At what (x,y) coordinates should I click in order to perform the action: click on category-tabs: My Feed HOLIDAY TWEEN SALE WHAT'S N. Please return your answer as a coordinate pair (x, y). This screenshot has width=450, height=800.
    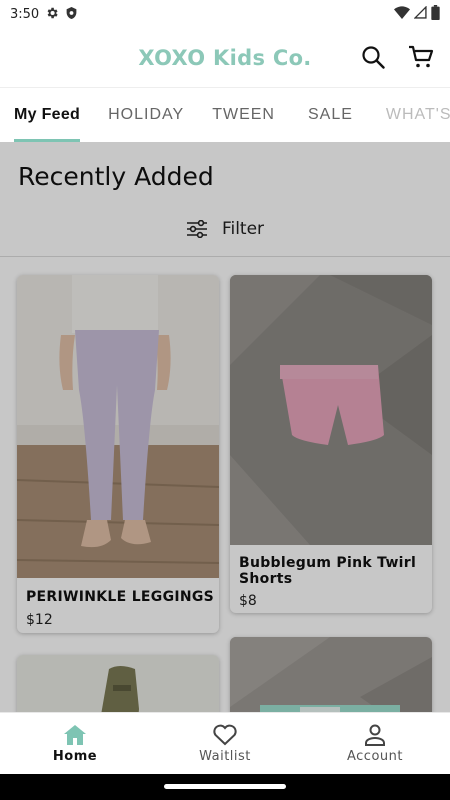
    Looking at the image, I should click on (225, 115).